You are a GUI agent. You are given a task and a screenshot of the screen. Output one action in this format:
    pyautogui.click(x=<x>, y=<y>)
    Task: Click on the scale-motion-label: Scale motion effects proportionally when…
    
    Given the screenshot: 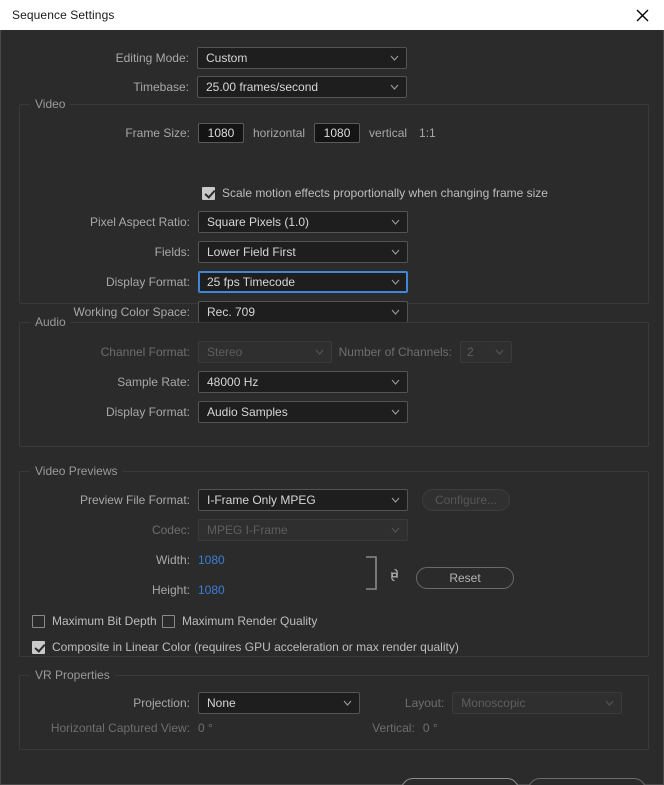 What is the action you would take?
    pyautogui.click(x=385, y=193)
    